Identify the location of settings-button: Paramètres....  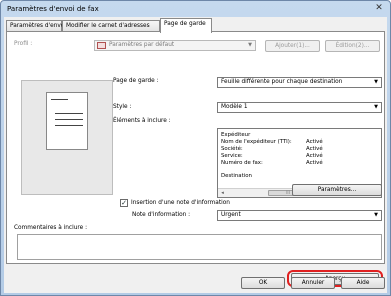
(337, 190).